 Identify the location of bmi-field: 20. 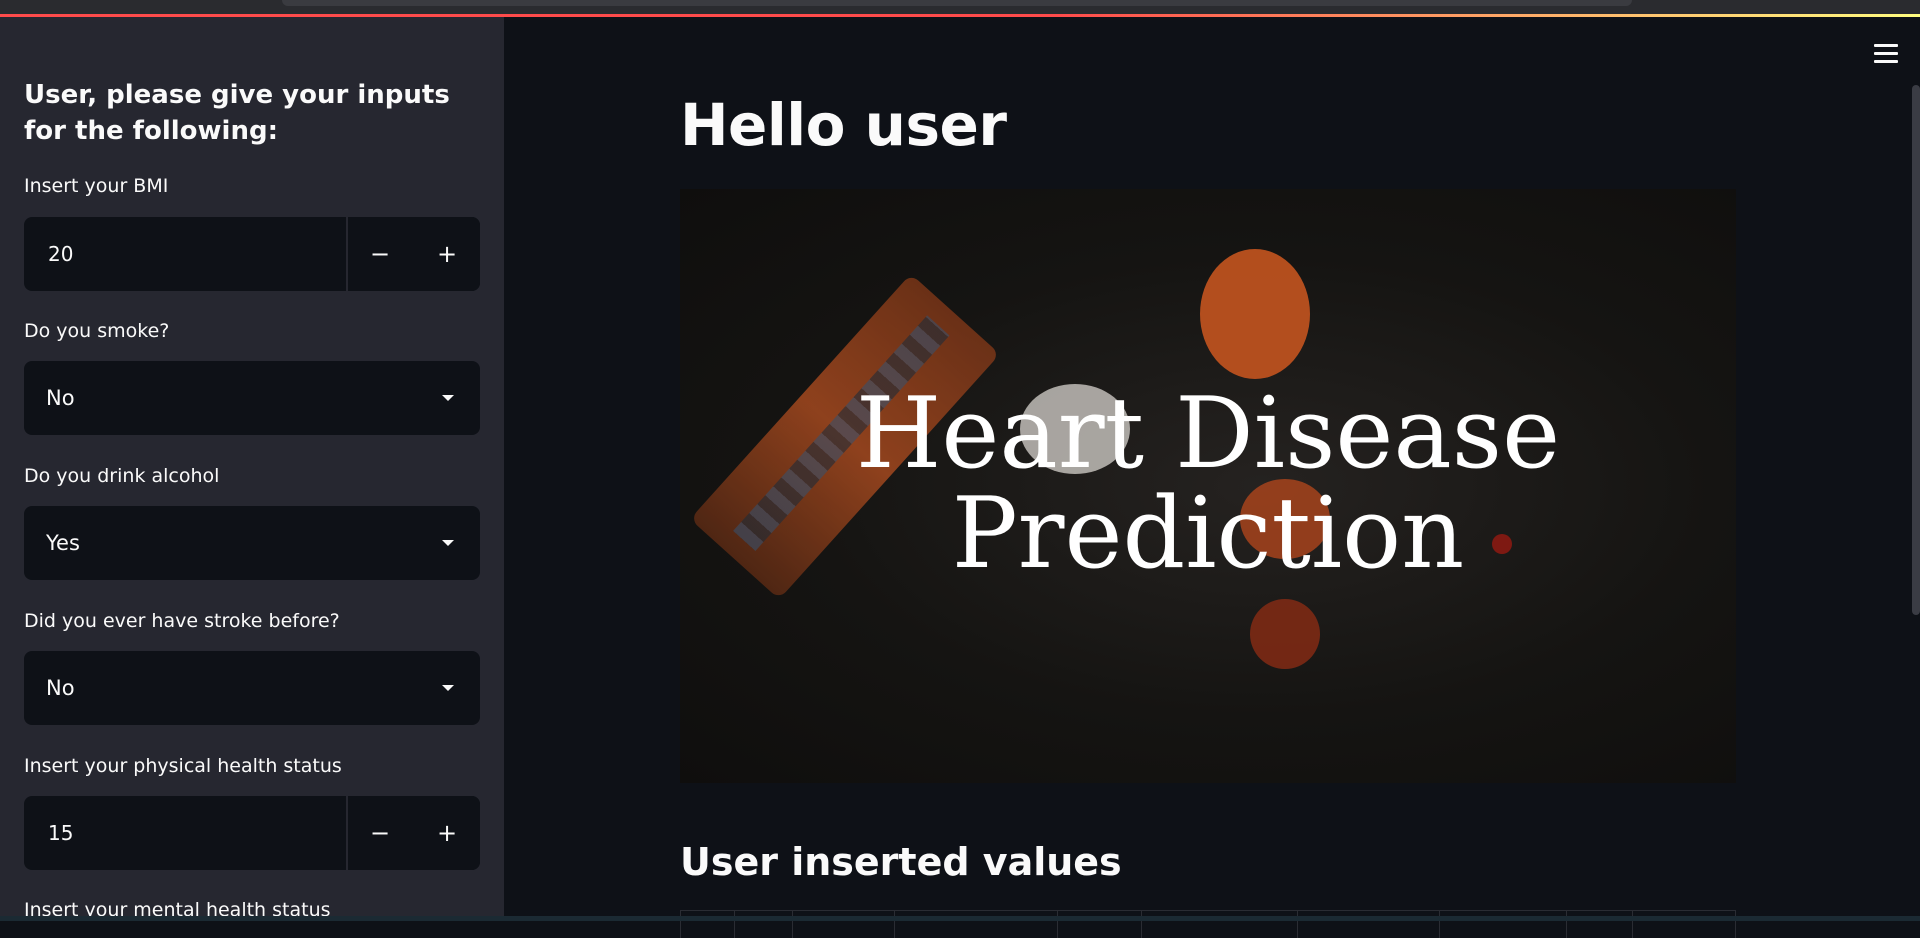
(185, 254).